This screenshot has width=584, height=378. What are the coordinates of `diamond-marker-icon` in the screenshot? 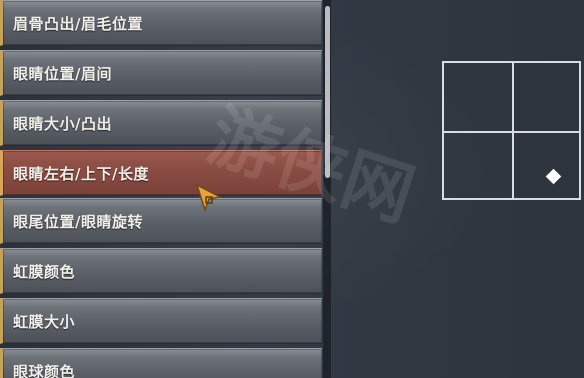 It's located at (553, 176).